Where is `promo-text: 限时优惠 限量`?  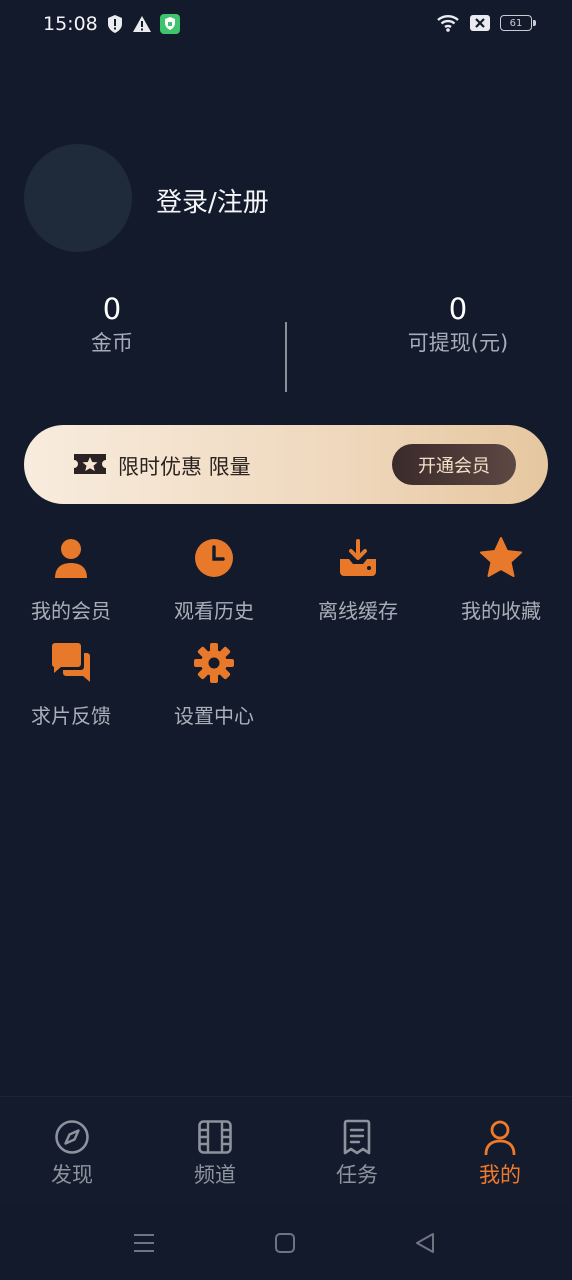
promo-text: 限时优惠 限量 is located at coordinates (184, 467).